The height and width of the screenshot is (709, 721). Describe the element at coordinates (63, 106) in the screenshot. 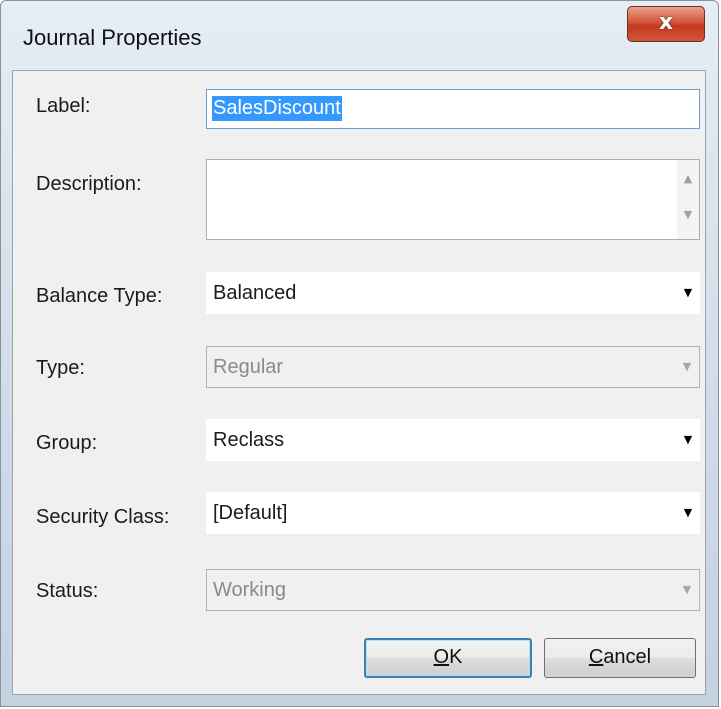

I see `label-field-label: Label:` at that location.